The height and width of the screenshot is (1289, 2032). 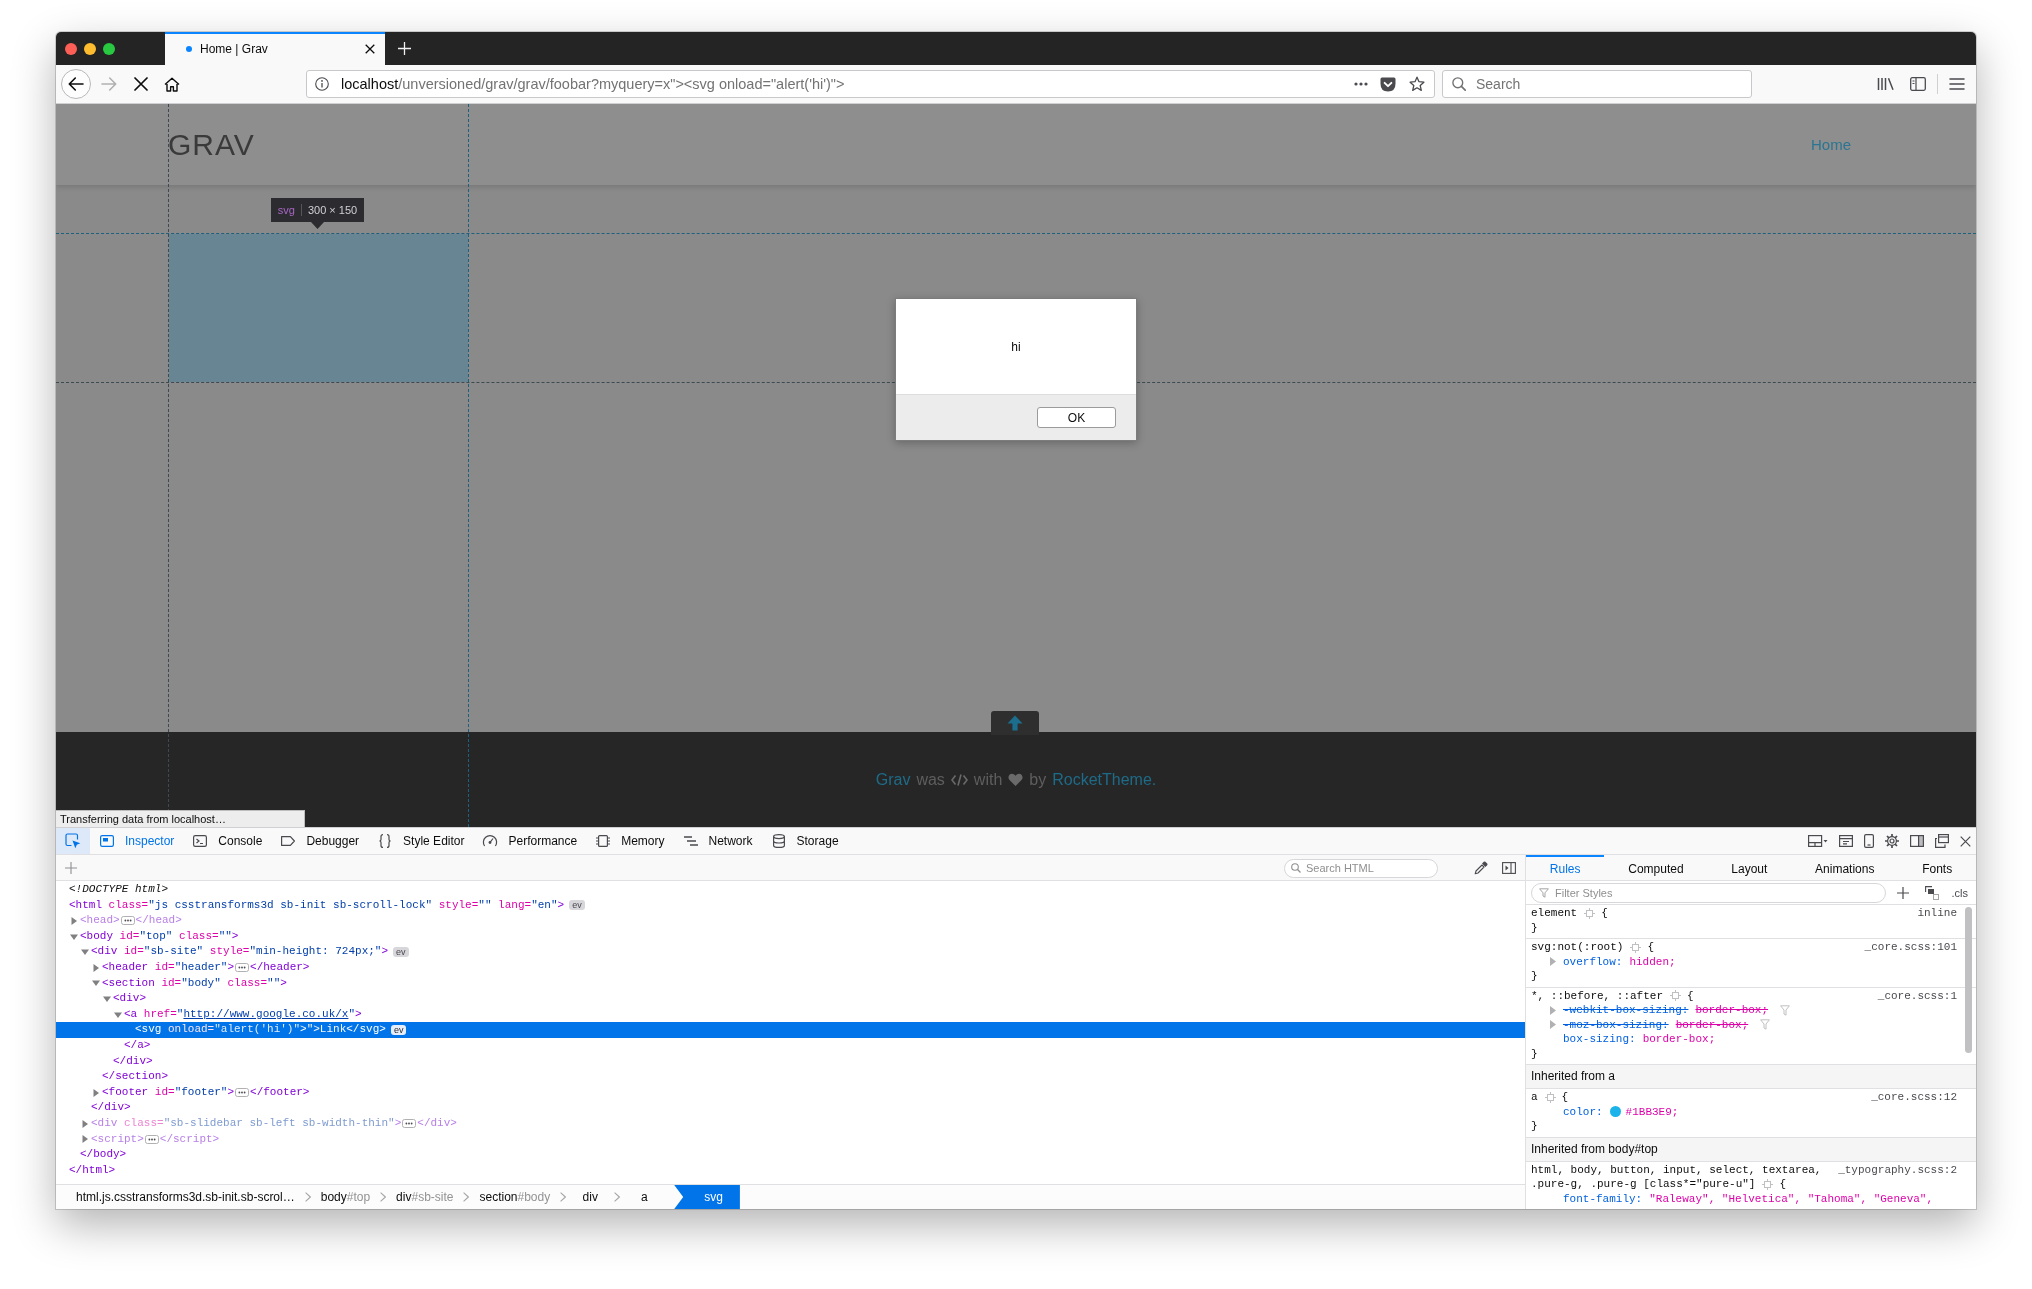 What do you see at coordinates (227, 841) in the screenshot?
I see `devtools-tab: Console` at bounding box center [227, 841].